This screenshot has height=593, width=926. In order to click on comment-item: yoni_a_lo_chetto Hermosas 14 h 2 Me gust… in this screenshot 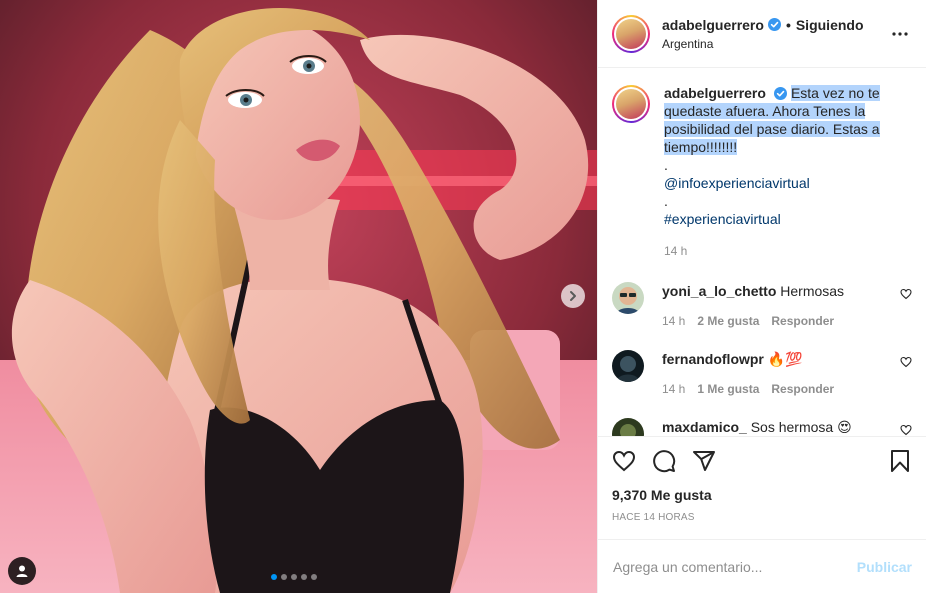, I will do `click(762, 305)`.